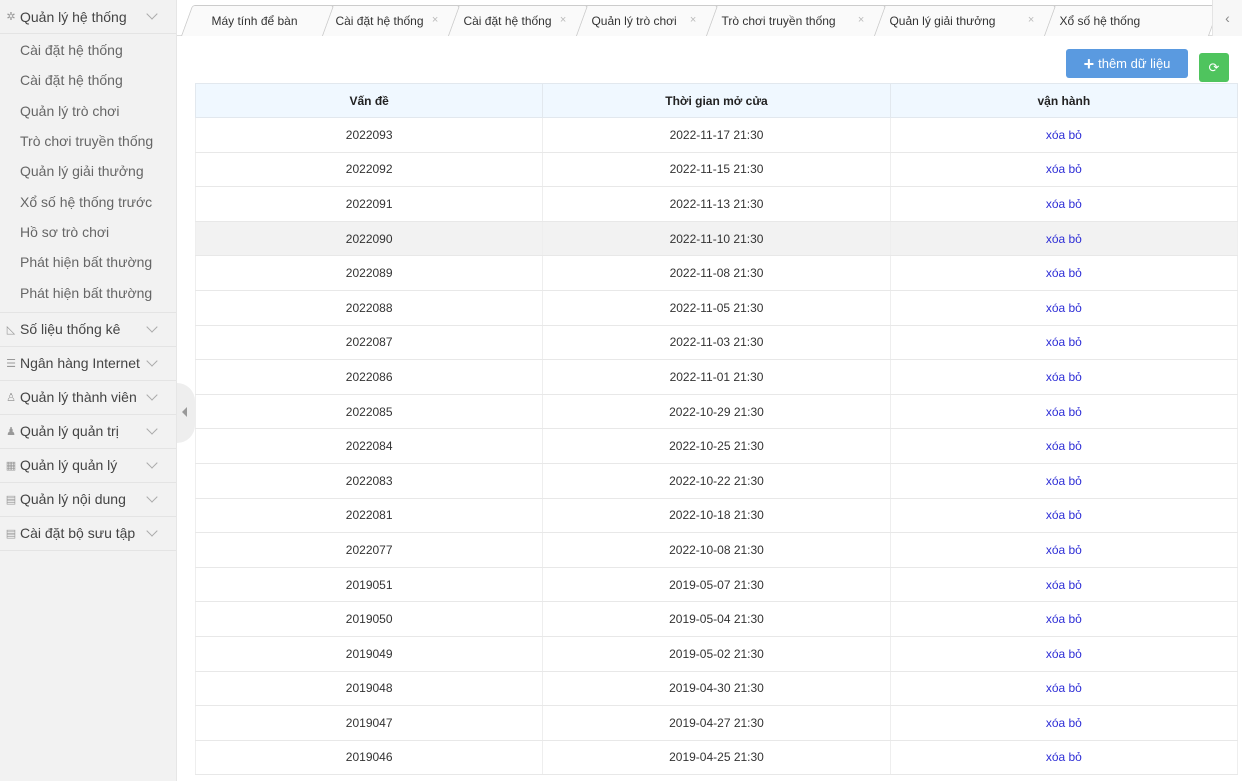  I want to click on sidebar-item: Xổ số hệ thống trước, so click(88, 201).